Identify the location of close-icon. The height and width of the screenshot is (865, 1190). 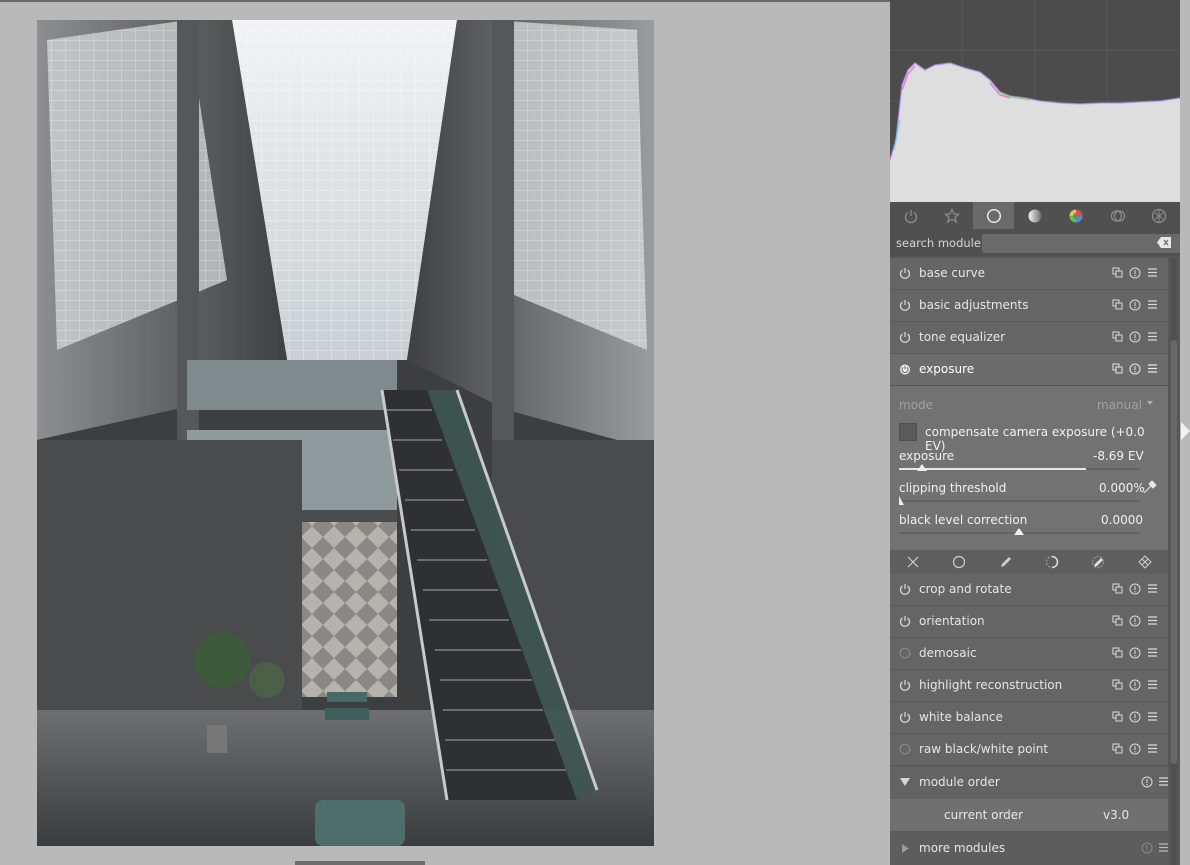
(913, 562).